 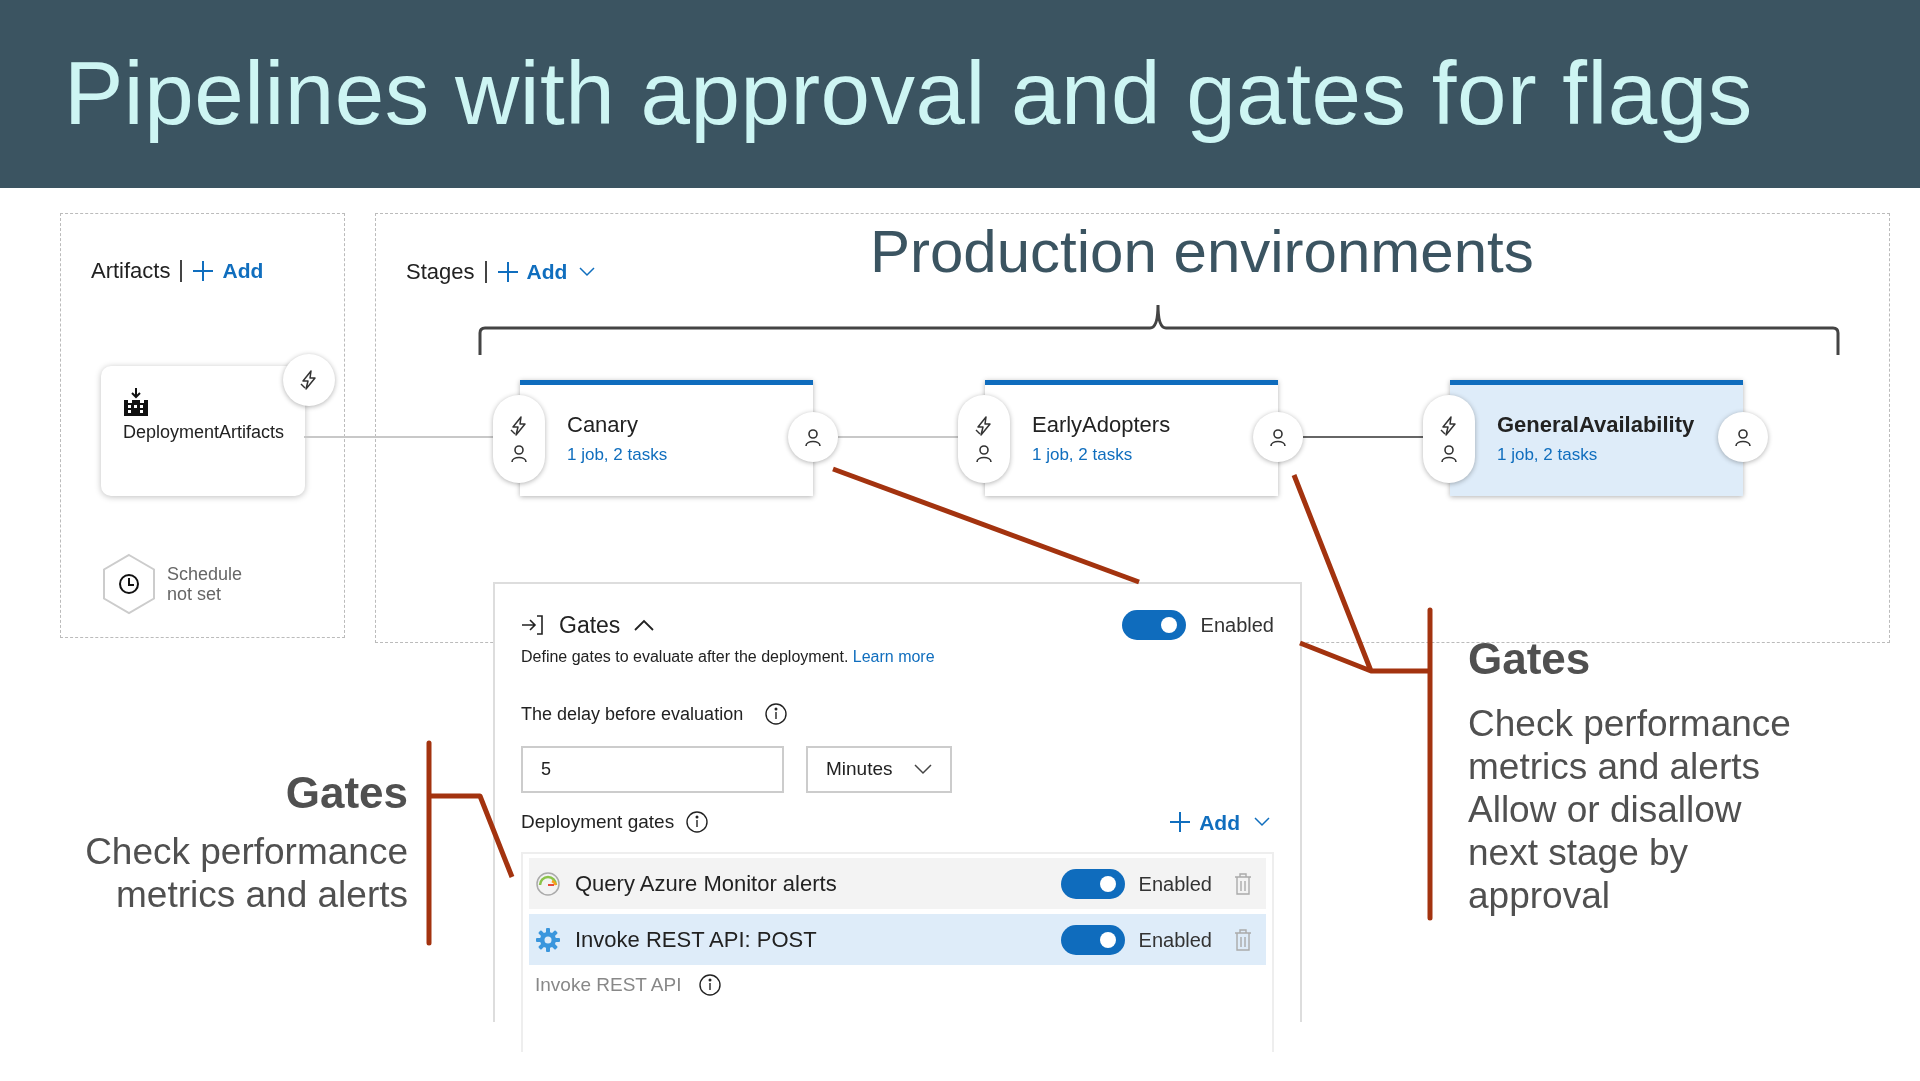 I want to click on schedule-label: Schedule not set, so click(x=205, y=584).